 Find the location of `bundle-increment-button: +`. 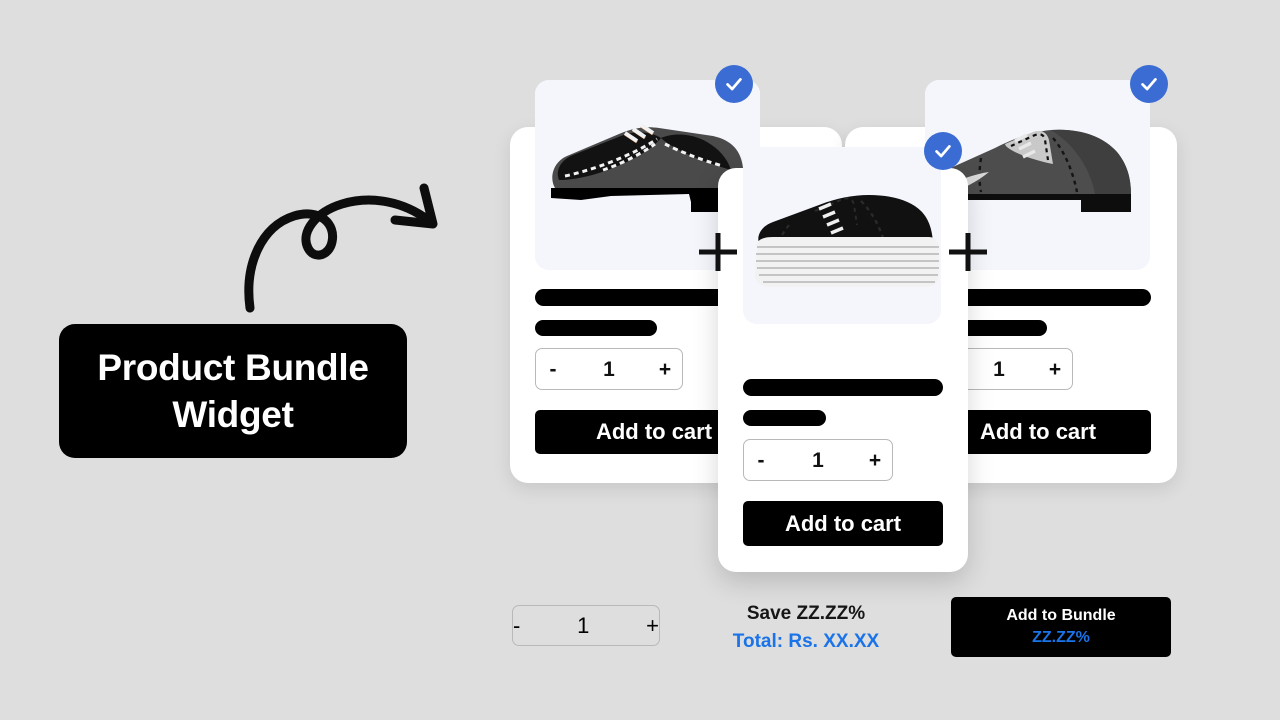

bundle-increment-button: + is located at coordinates (652, 626).